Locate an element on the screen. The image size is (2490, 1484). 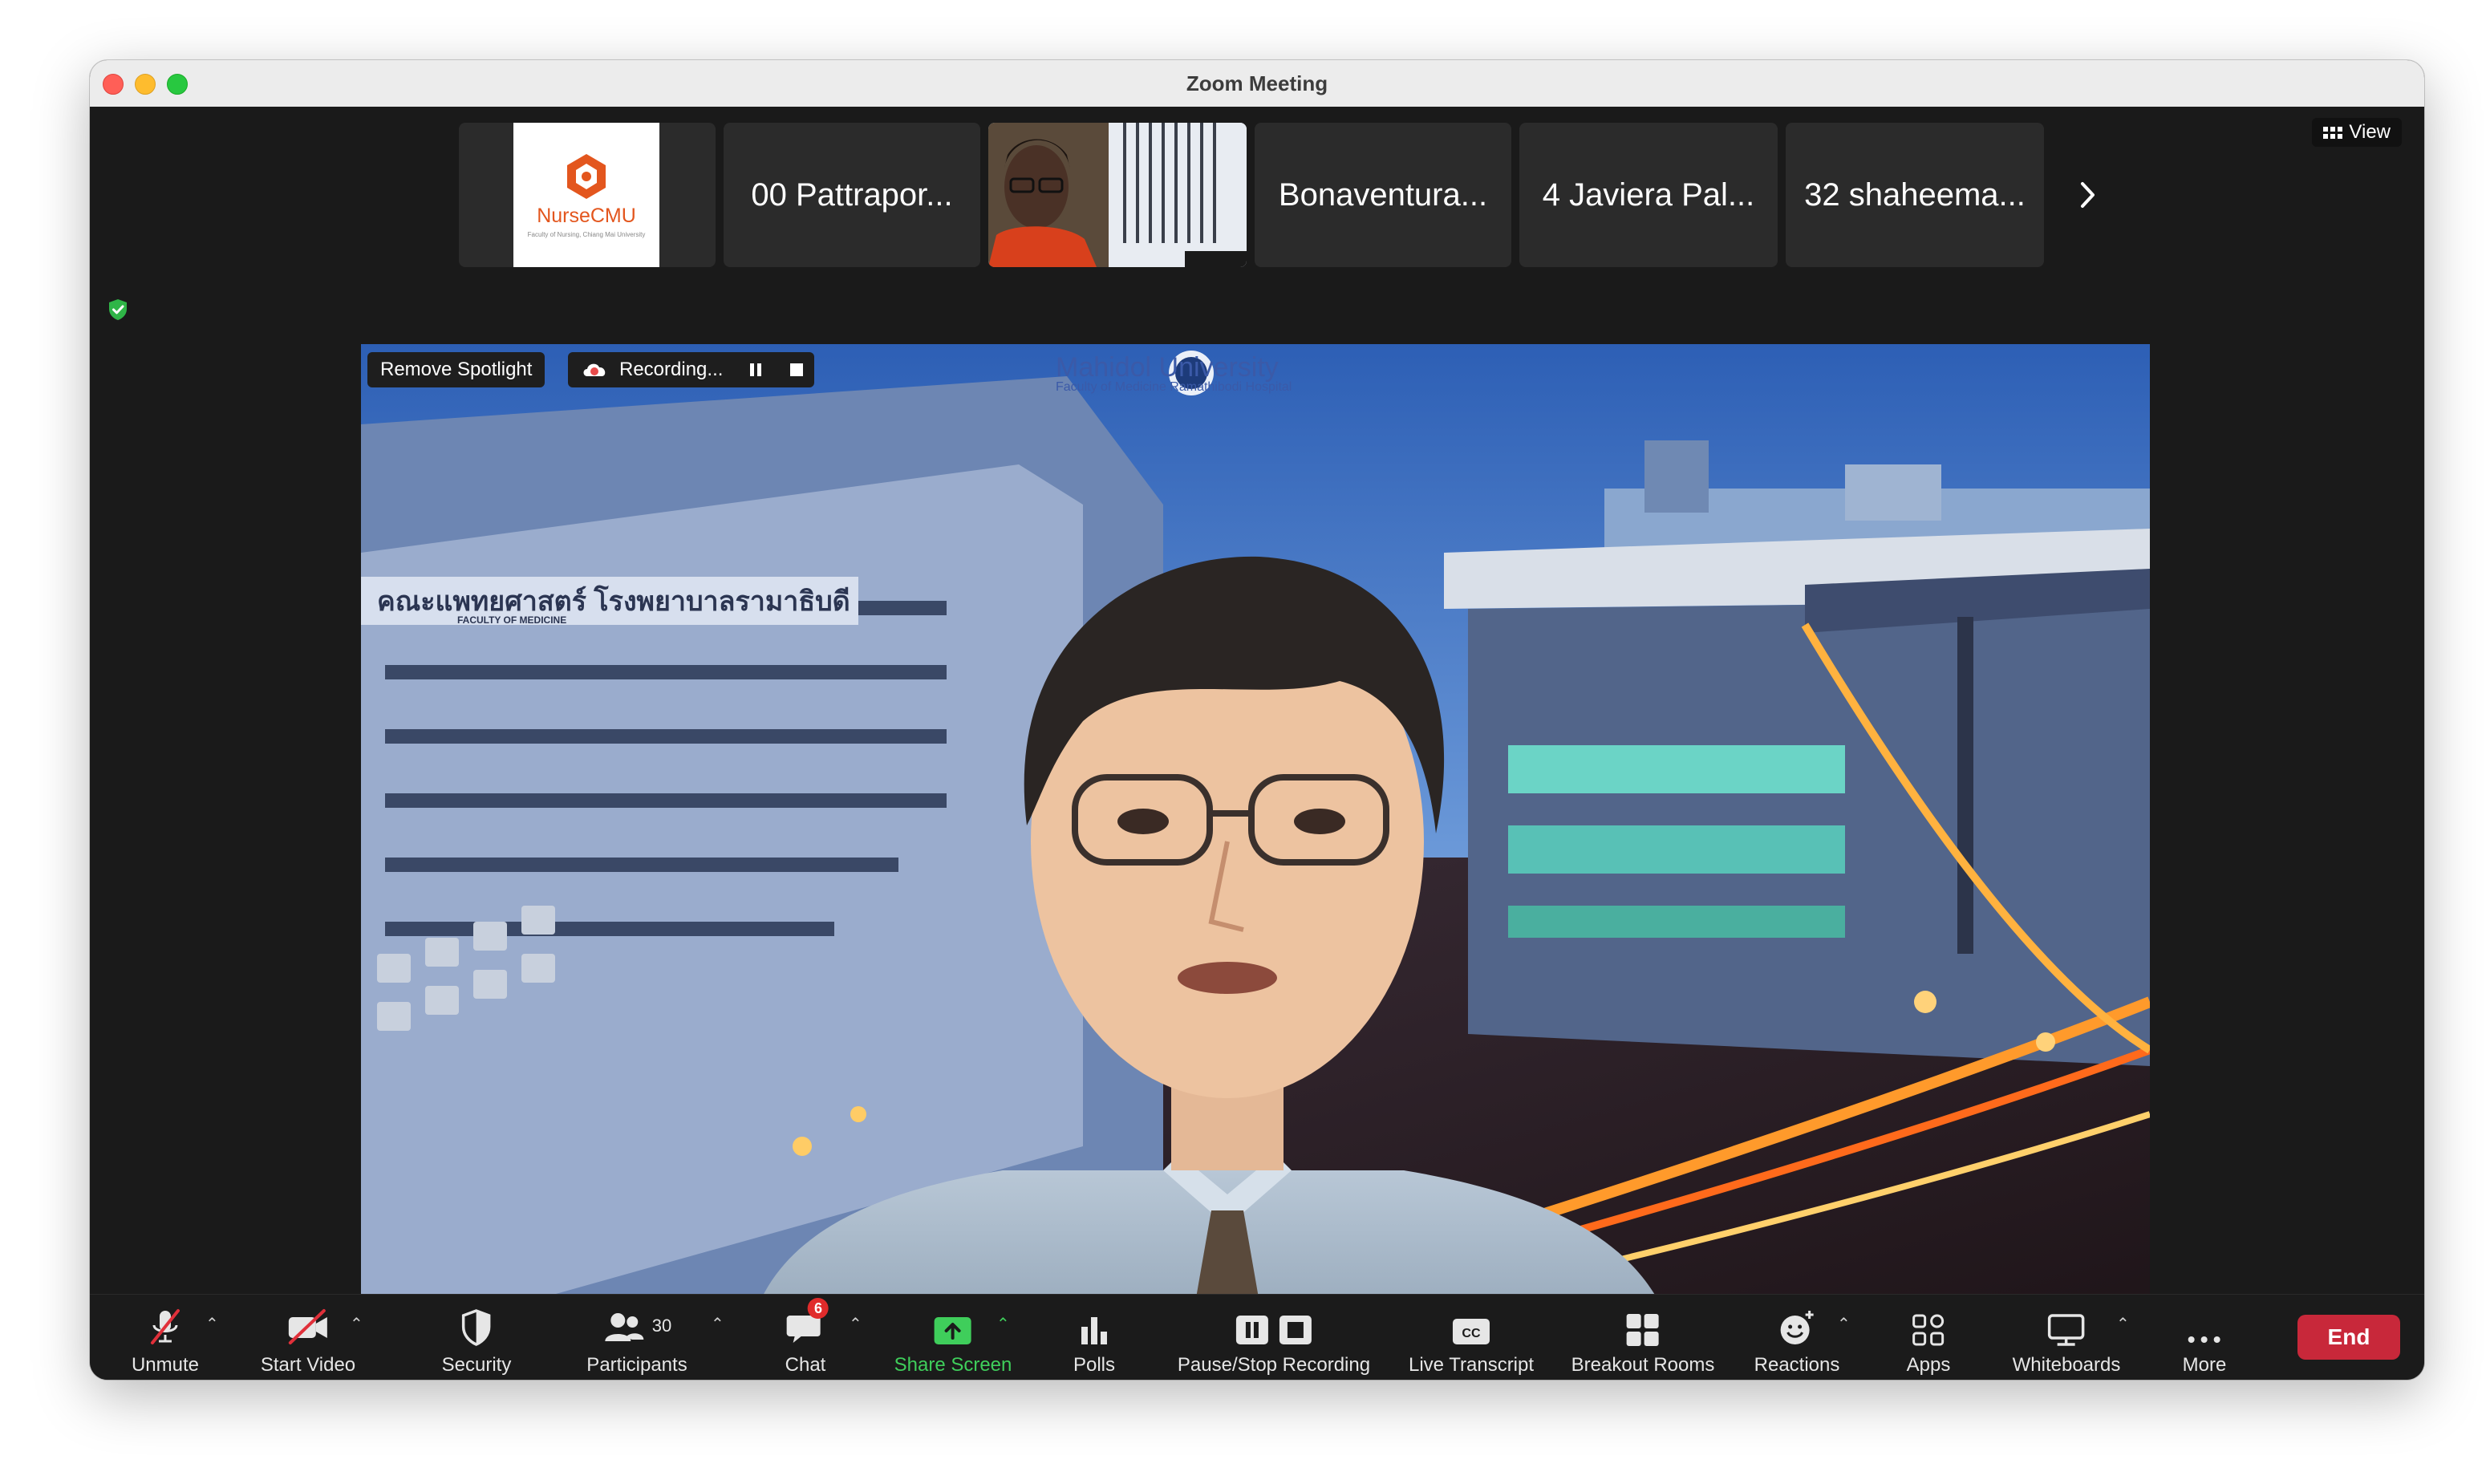
window-title: Zoom Meeting is located at coordinates (1257, 83).